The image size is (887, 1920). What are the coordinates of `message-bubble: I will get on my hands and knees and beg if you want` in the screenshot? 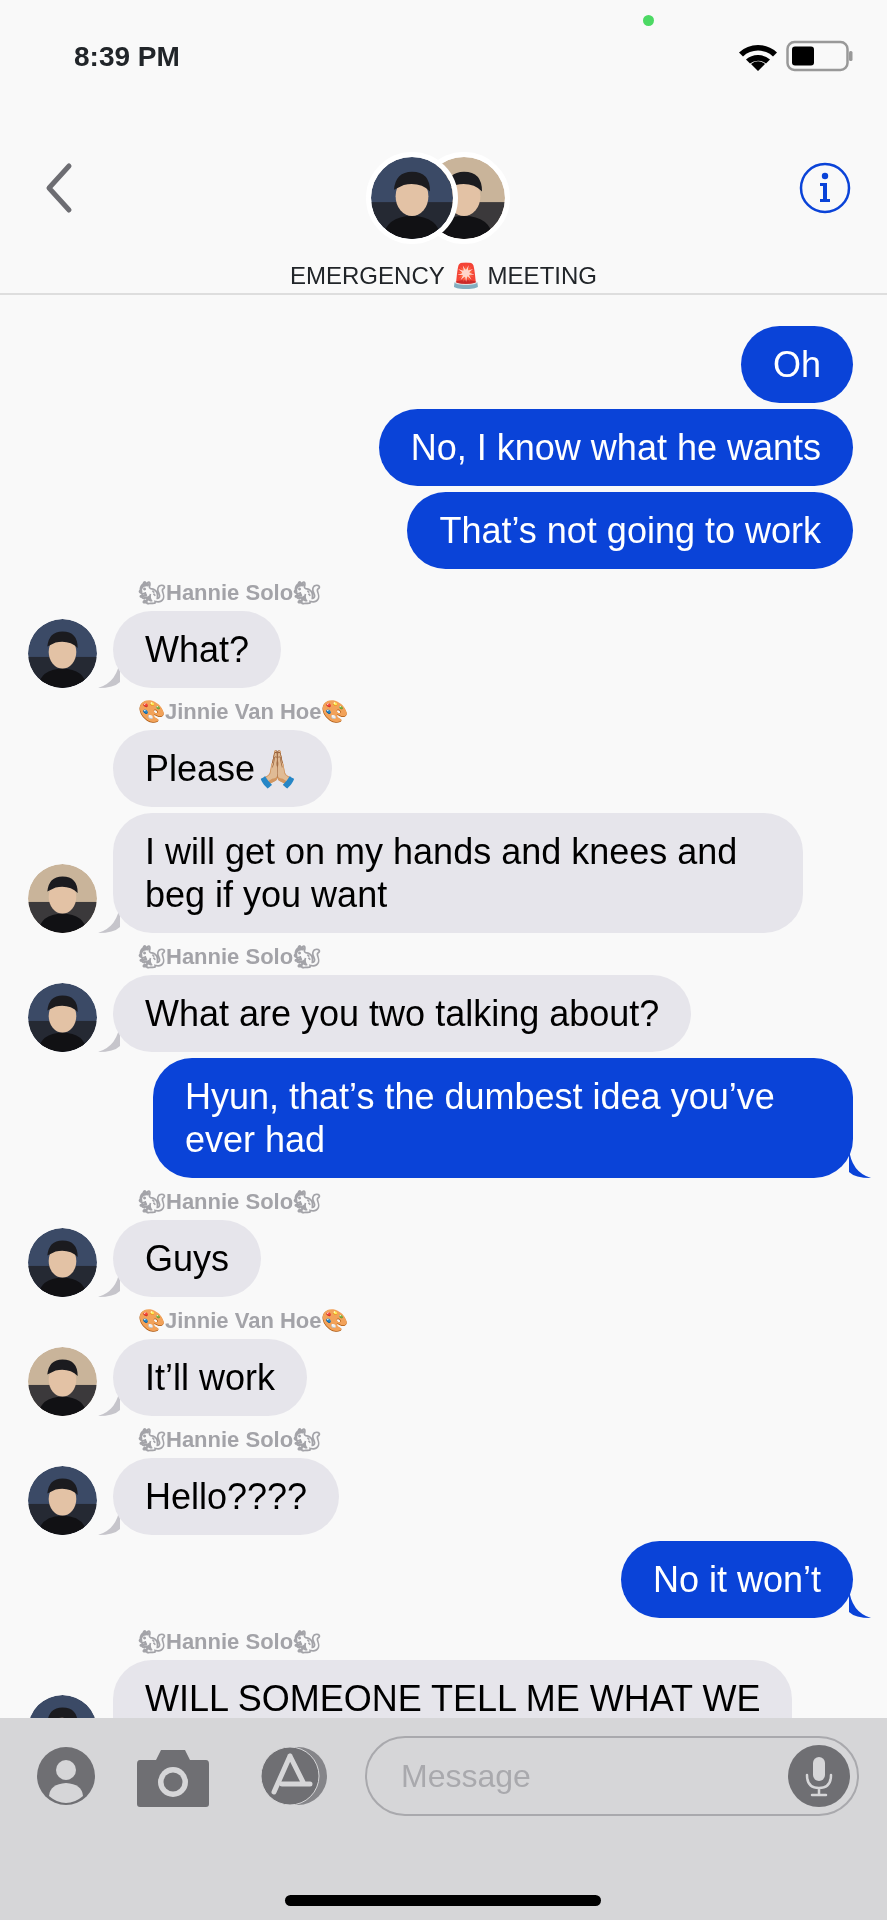 It's located at (458, 873).